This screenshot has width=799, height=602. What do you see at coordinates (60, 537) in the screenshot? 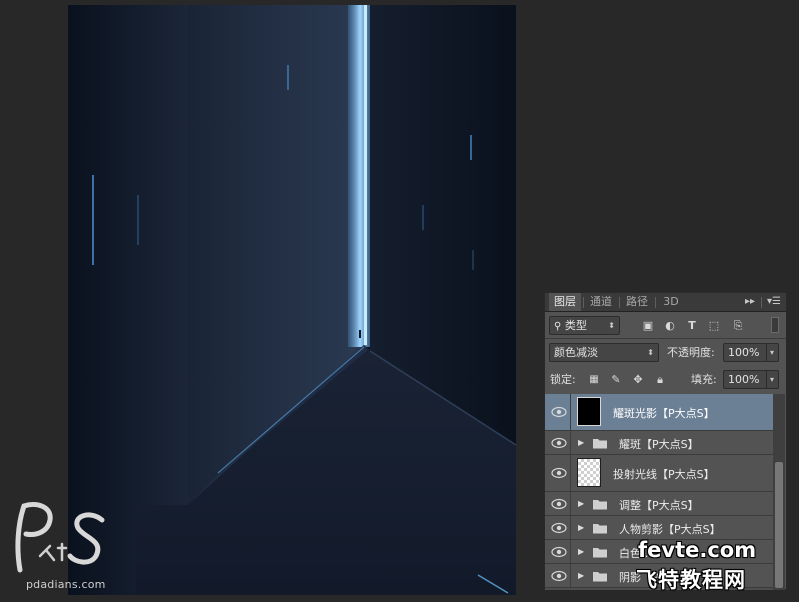
I see `ps-logo-icon` at bounding box center [60, 537].